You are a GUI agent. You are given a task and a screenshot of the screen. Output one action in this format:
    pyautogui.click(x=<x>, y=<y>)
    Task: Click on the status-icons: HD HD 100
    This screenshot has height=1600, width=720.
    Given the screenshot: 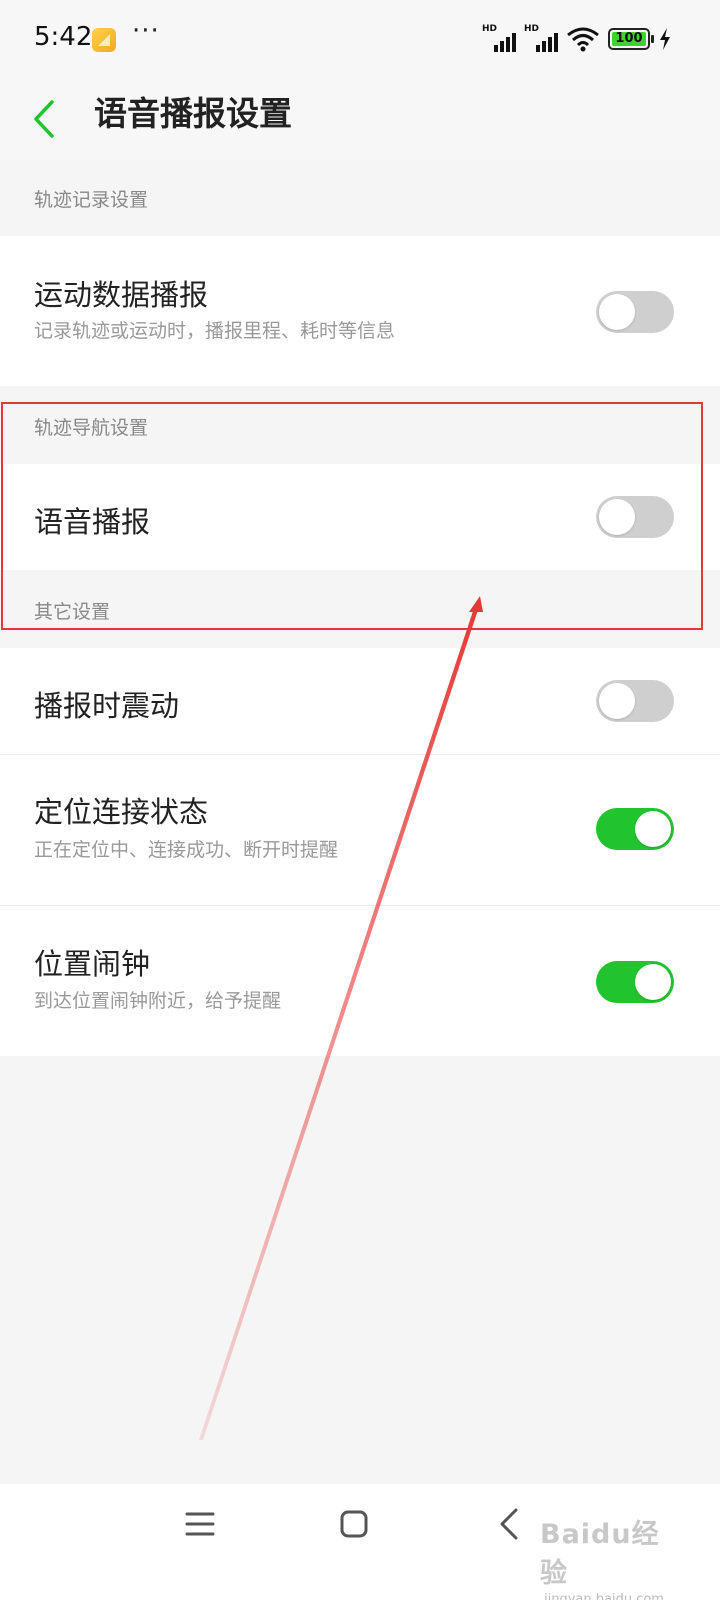 What is the action you would take?
    pyautogui.click(x=577, y=39)
    